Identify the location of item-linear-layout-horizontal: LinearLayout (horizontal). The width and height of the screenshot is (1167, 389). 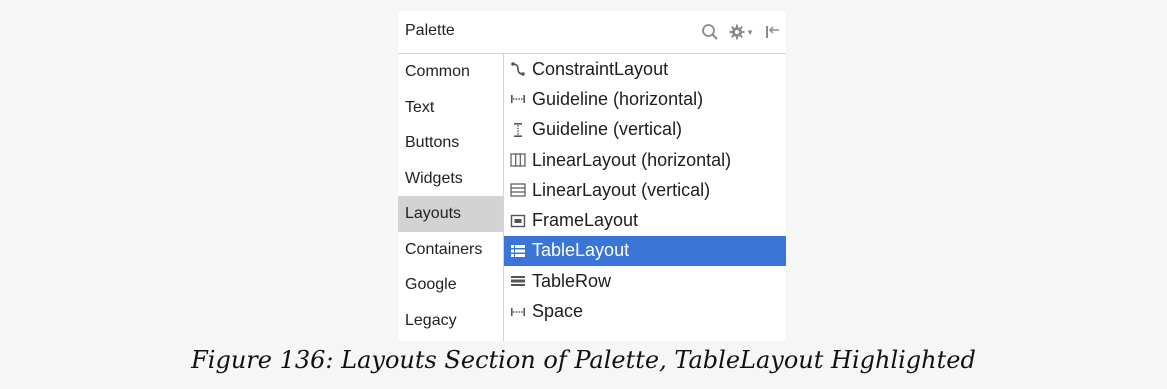
(645, 160).